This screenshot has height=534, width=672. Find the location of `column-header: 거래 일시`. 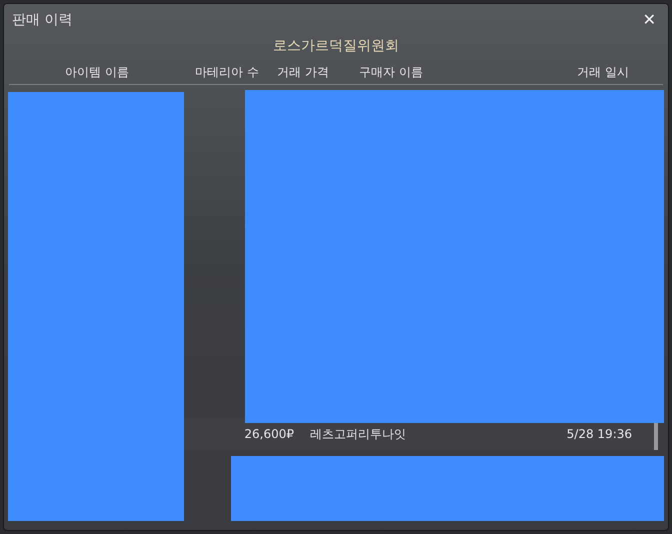

column-header: 거래 일시 is located at coordinates (603, 72).